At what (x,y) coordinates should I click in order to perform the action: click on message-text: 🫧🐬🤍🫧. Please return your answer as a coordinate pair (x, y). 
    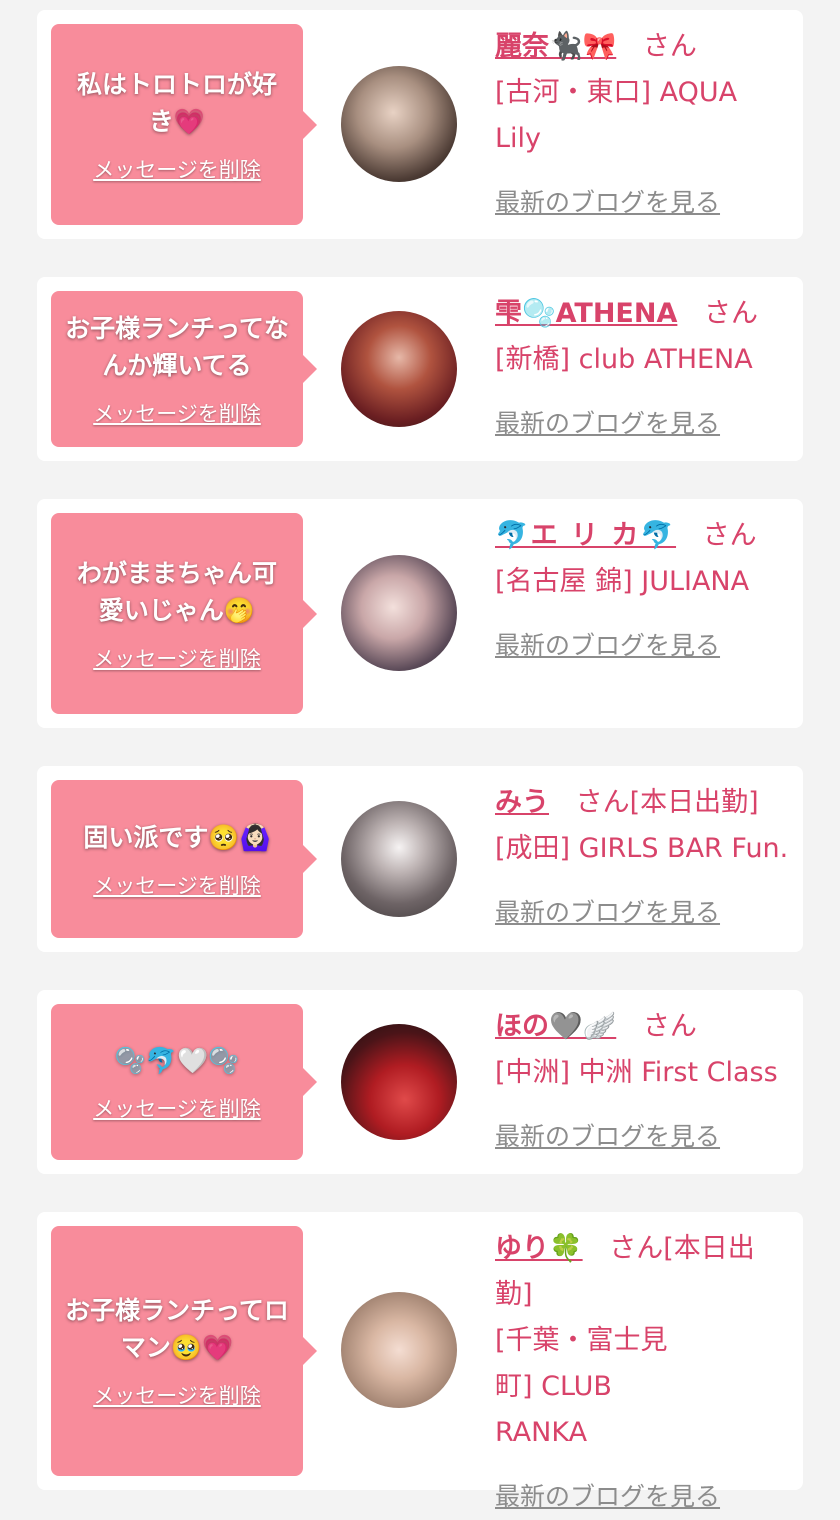
    Looking at the image, I should click on (177, 1060).